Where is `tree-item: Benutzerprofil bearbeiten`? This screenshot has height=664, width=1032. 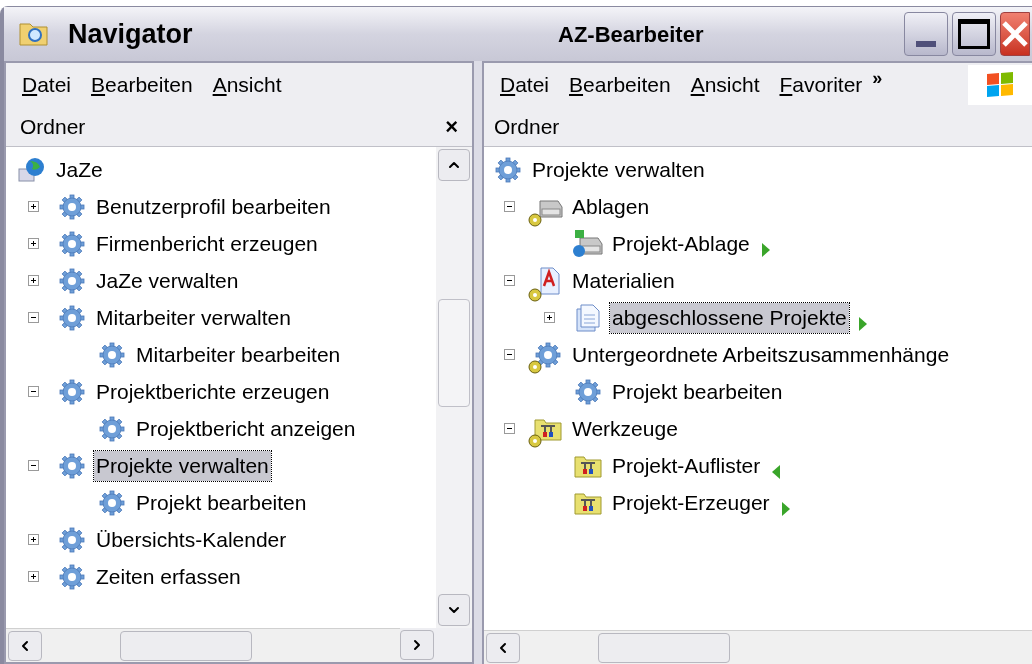
tree-item: Benutzerprofil bearbeiten is located at coordinates (213, 206).